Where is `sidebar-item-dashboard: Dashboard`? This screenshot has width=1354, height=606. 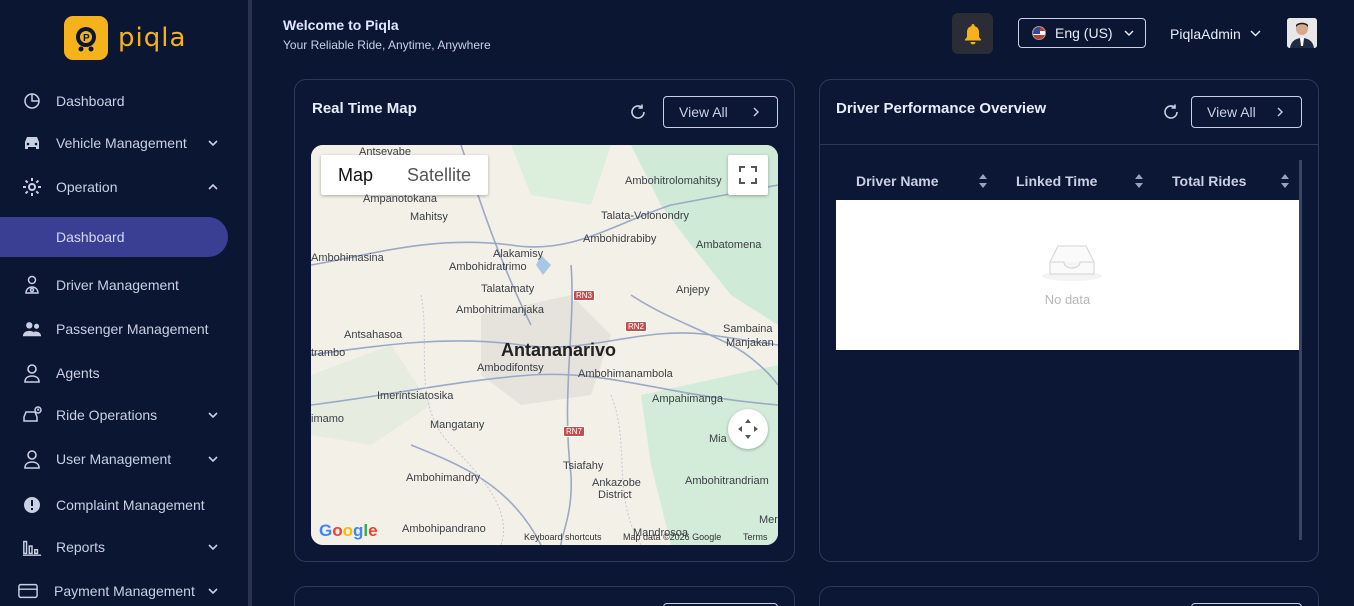 sidebar-item-dashboard: Dashboard is located at coordinates (120, 101).